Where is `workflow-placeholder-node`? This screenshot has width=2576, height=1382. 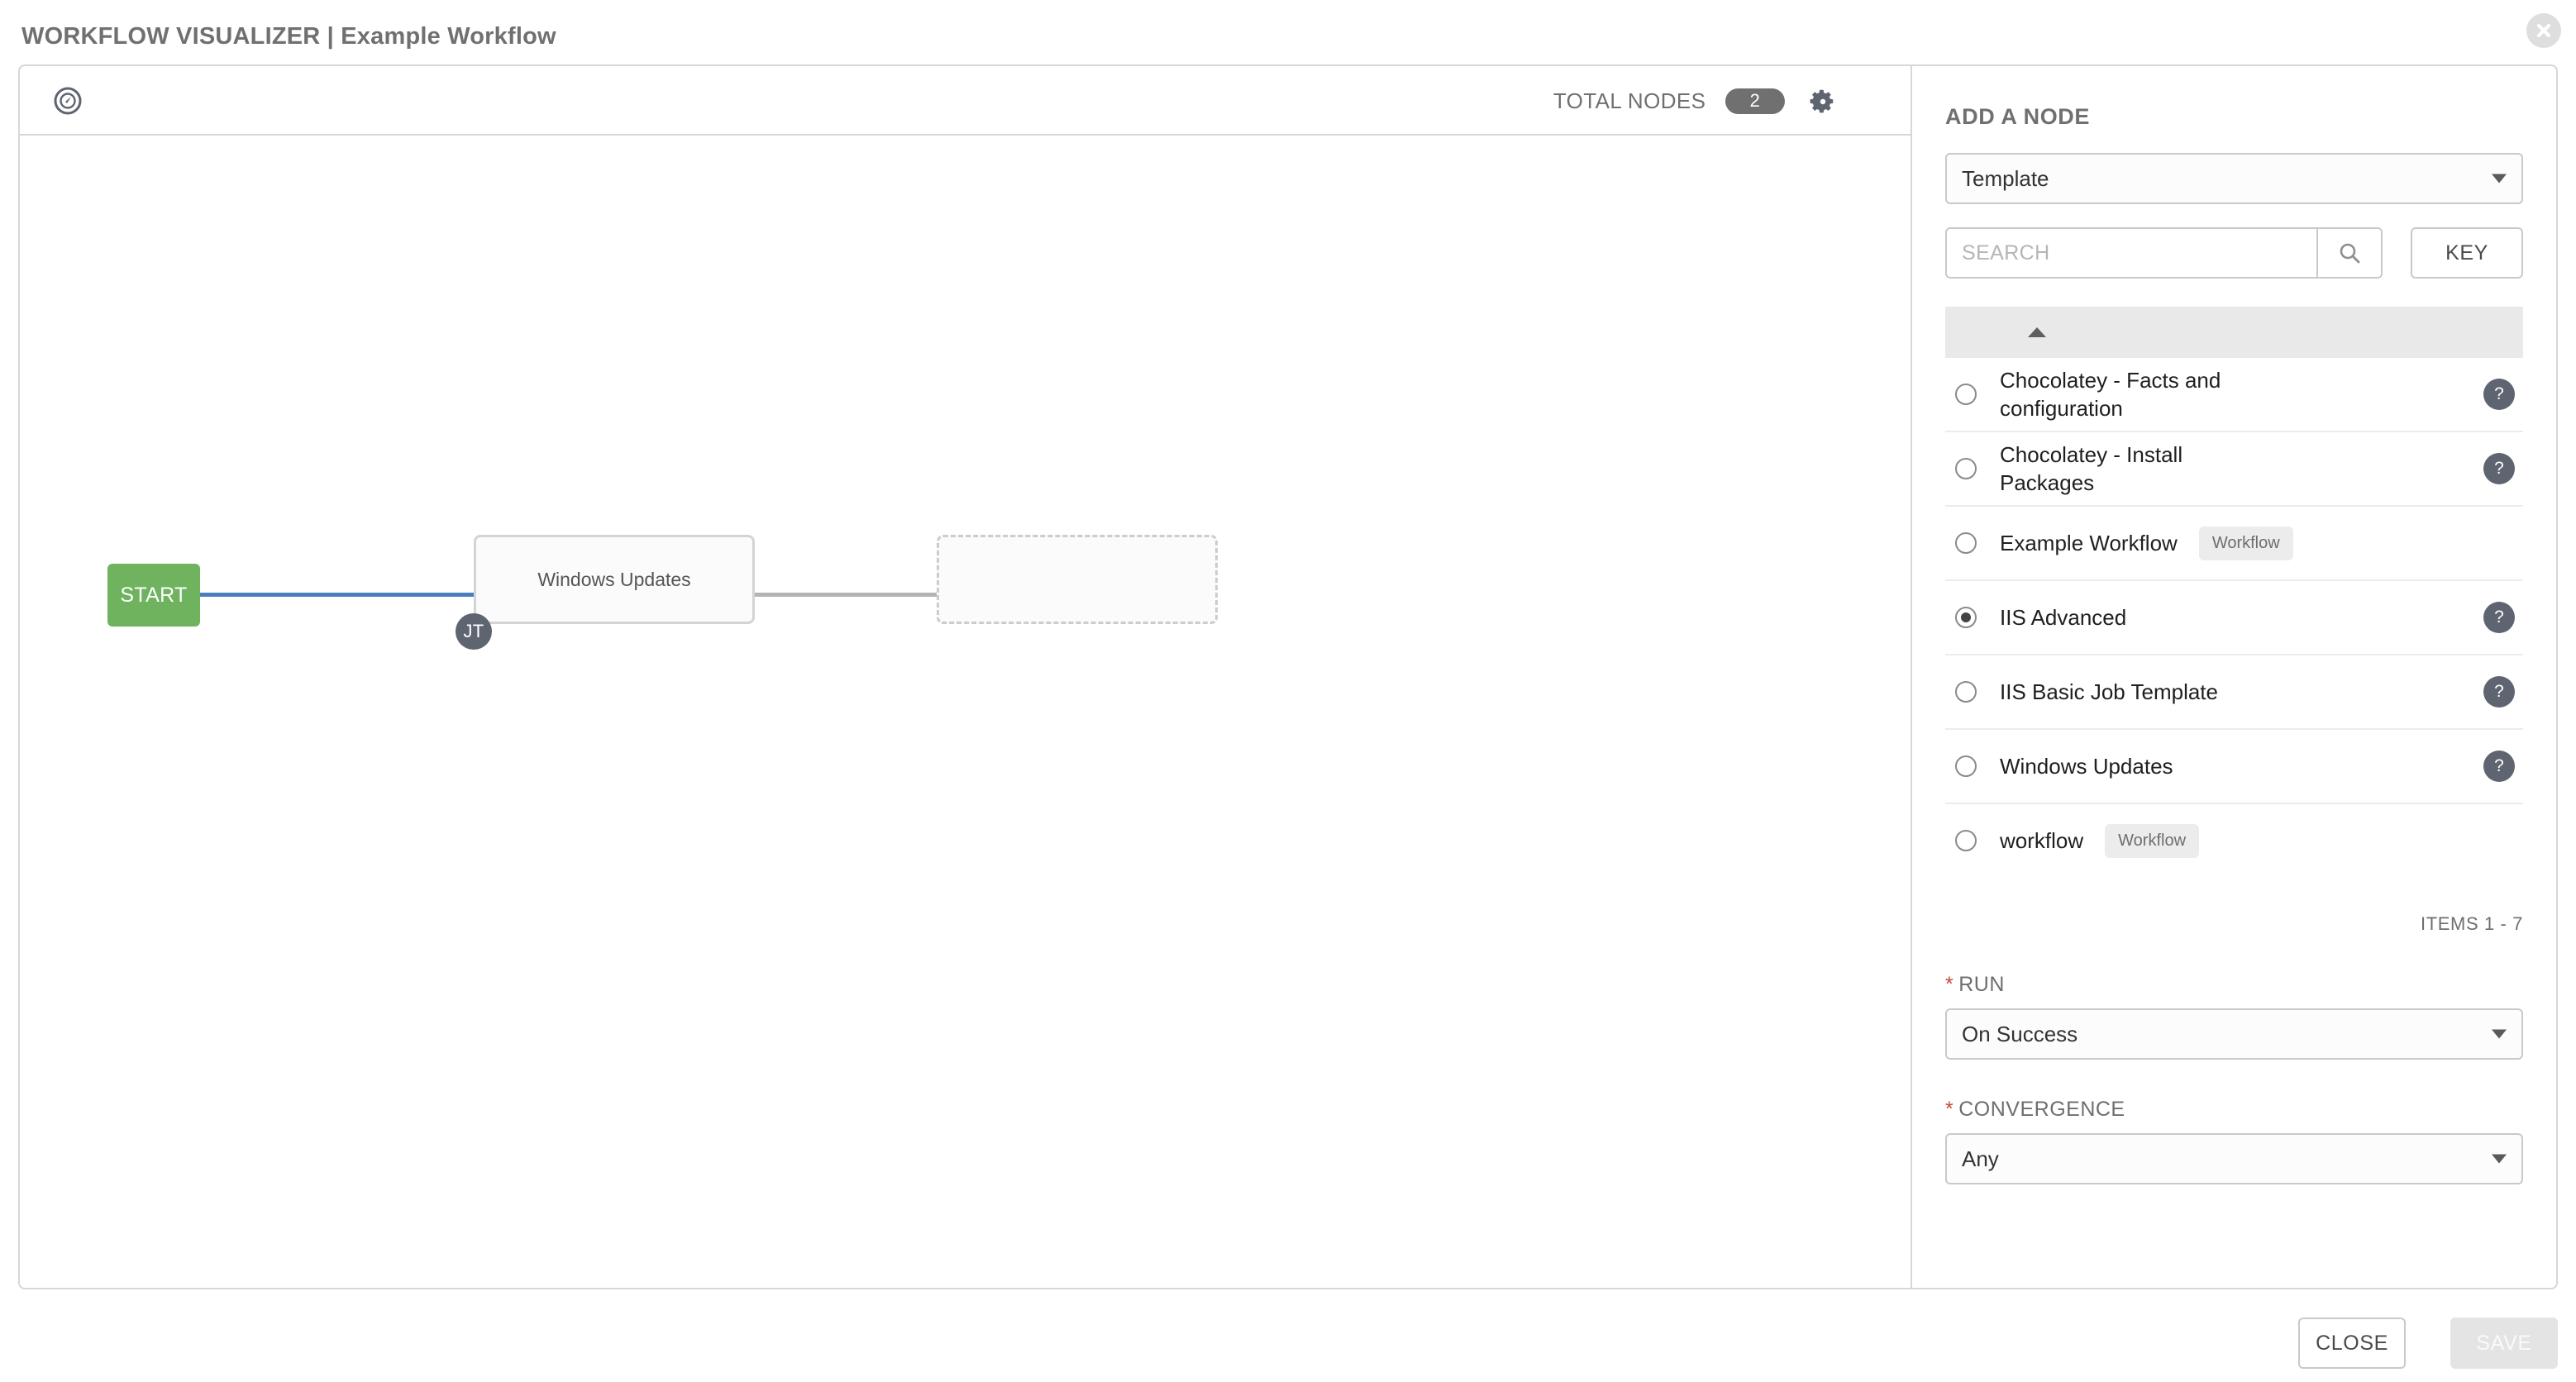 workflow-placeholder-node is located at coordinates (1077, 579).